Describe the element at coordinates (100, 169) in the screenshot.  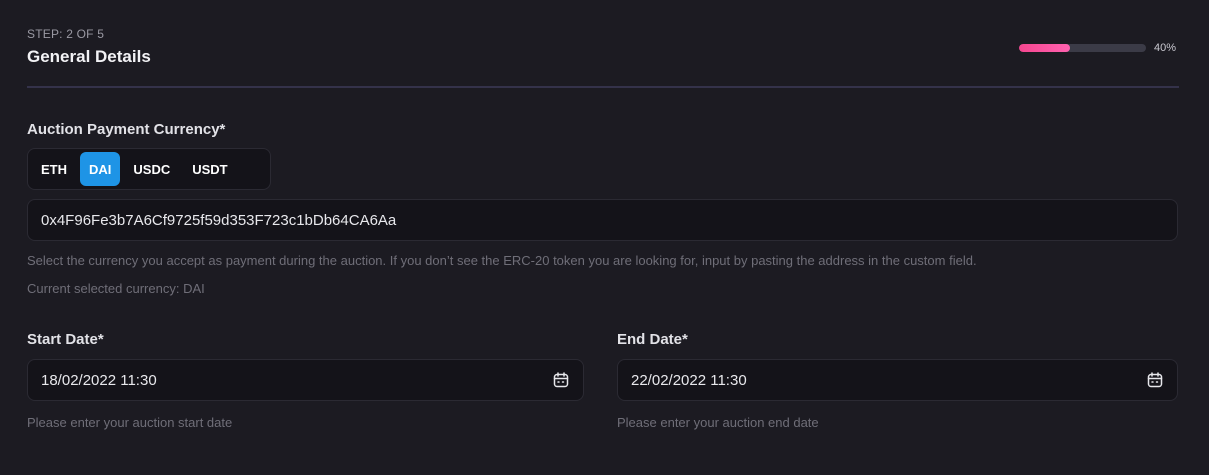
I see `currency-option-dai: DAI` at that location.